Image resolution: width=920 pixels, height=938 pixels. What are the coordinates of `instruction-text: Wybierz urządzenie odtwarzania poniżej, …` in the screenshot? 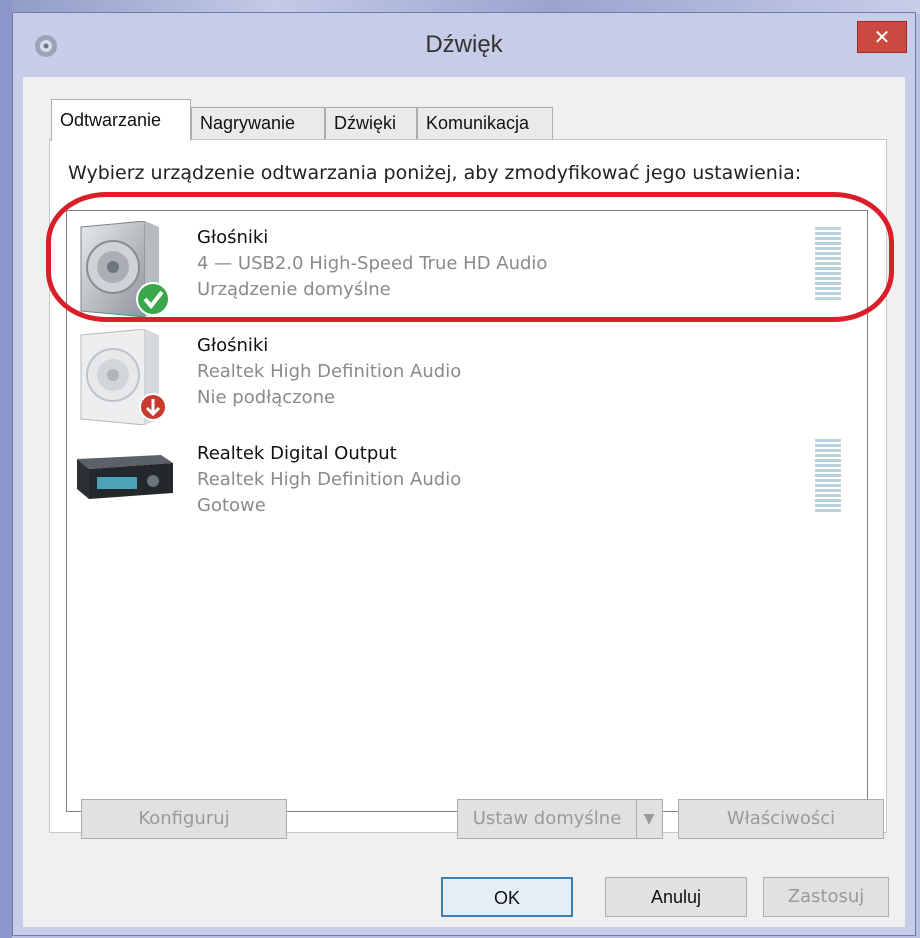 It's located at (435, 173).